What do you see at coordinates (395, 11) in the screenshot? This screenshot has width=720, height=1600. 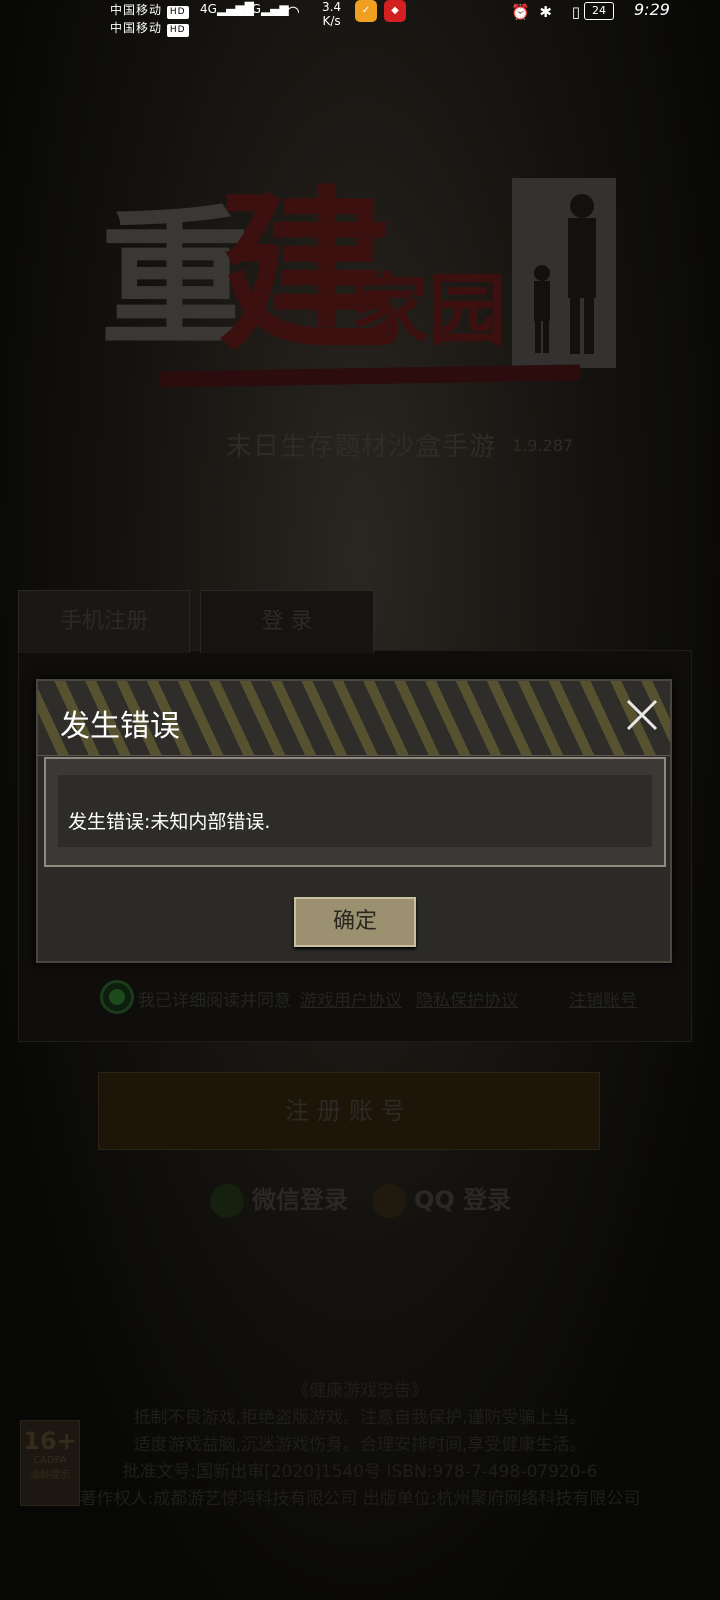 I see `notify-app-icon-2: ◆` at bounding box center [395, 11].